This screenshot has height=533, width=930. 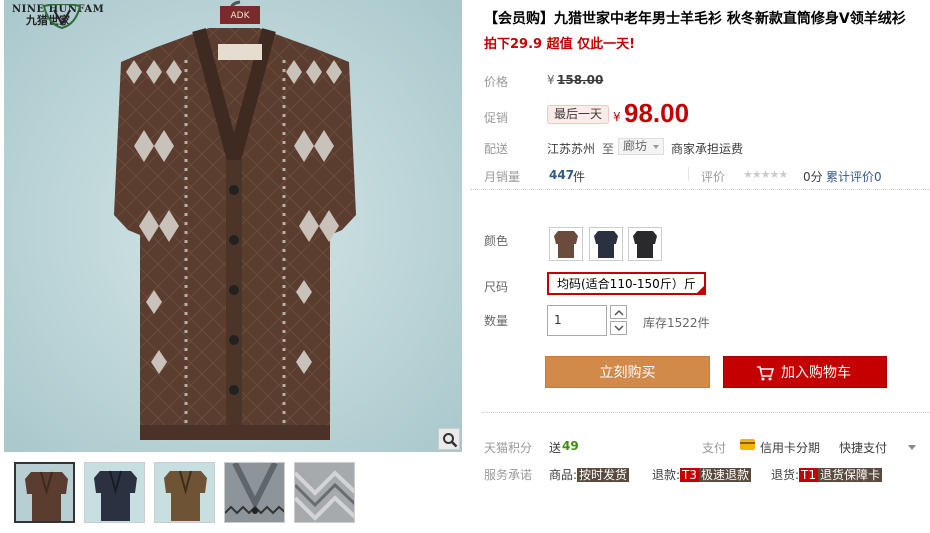 What do you see at coordinates (566, 244) in the screenshot?
I see `color-option-brown` at bounding box center [566, 244].